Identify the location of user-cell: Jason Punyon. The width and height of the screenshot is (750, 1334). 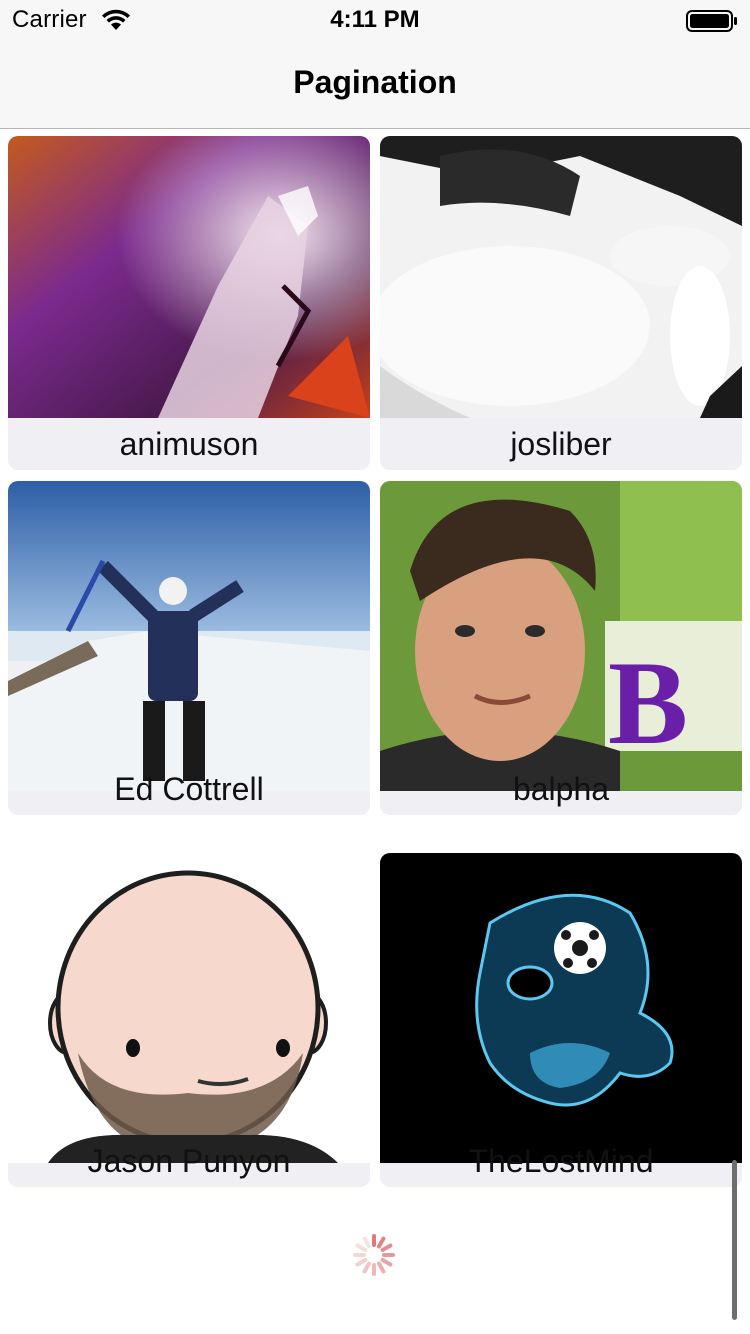
(189, 1020).